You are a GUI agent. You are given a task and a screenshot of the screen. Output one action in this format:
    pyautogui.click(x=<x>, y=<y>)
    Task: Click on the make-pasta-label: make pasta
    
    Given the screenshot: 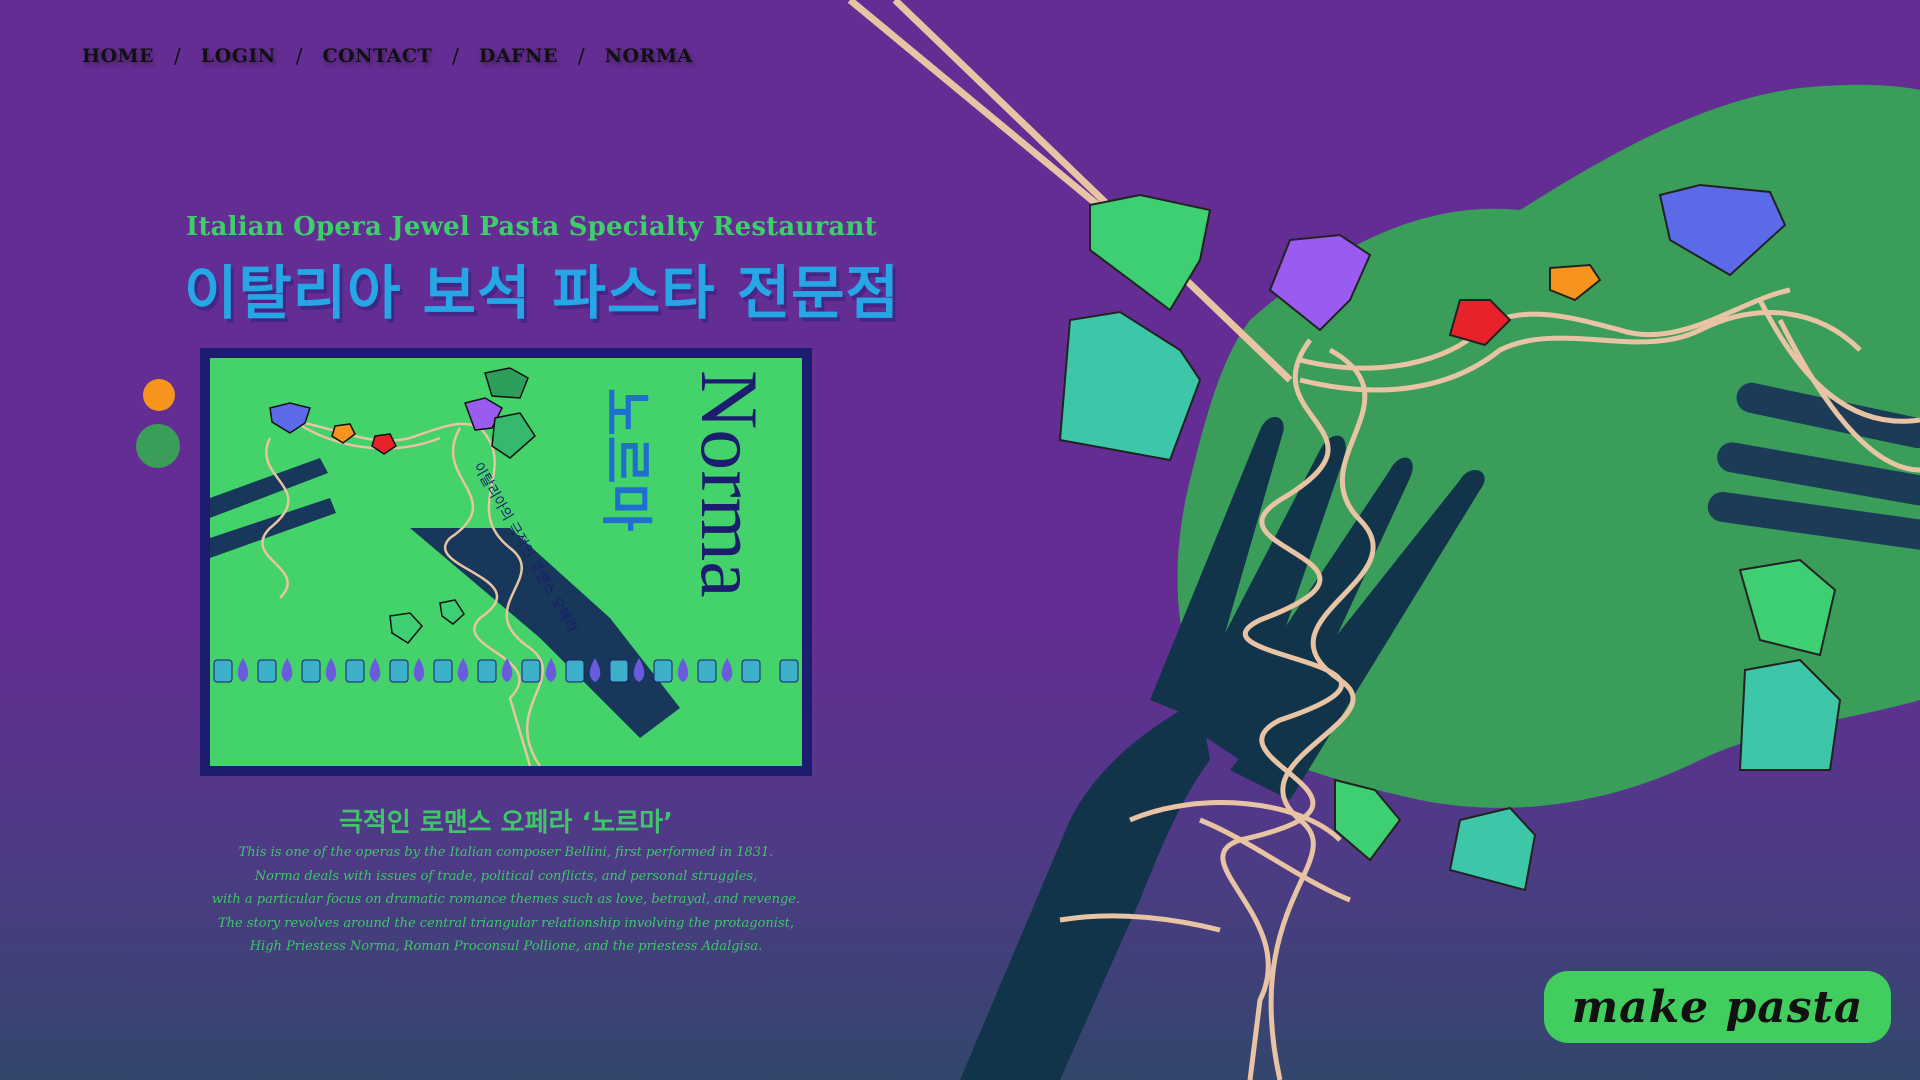 What is the action you would take?
    pyautogui.click(x=1717, y=1007)
    